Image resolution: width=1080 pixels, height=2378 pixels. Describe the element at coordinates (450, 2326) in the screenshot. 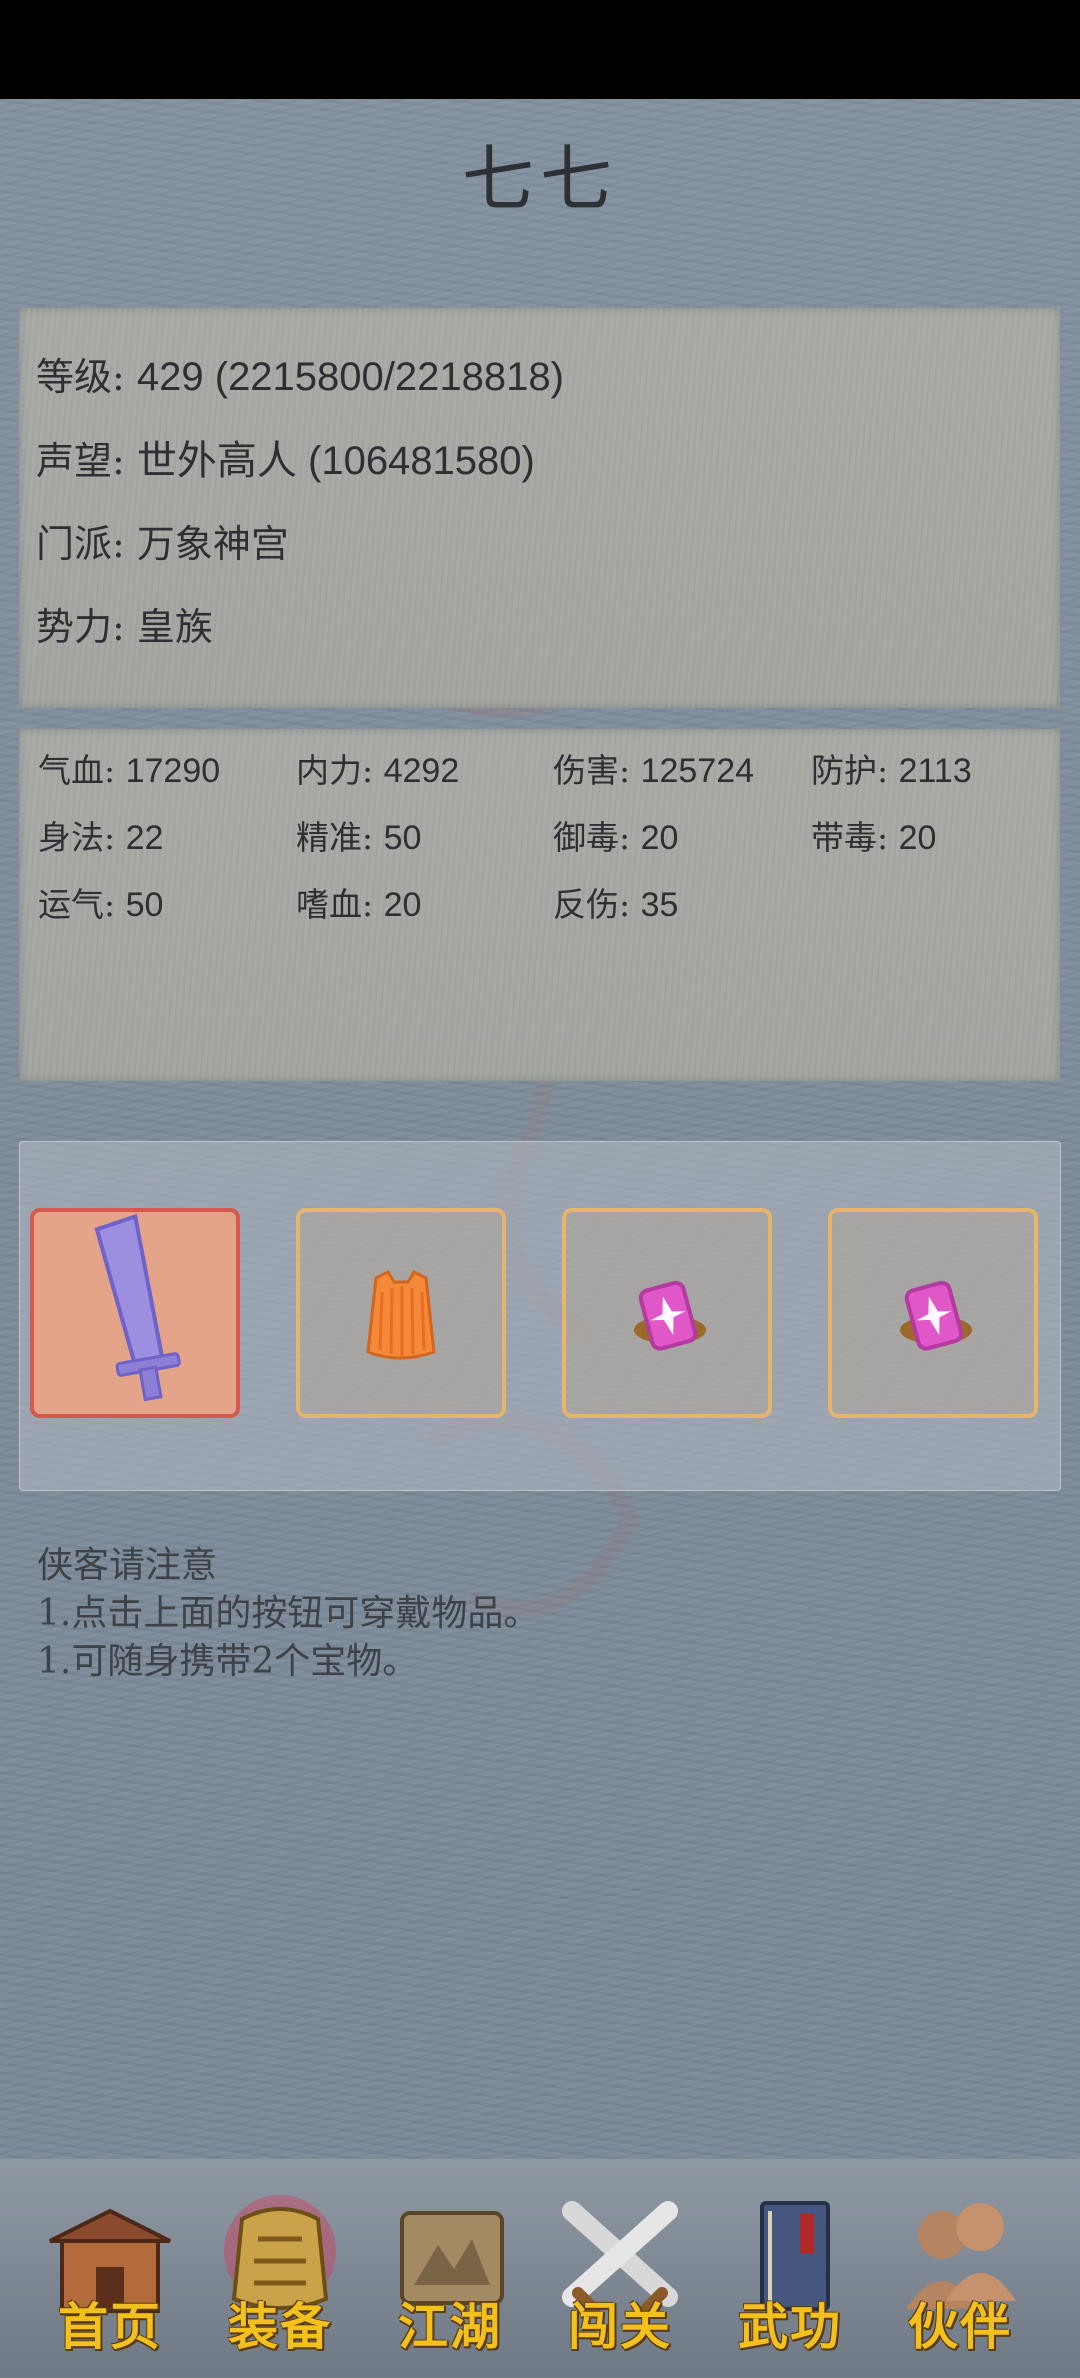

I see `nav-jianghu-label: 江湖` at that location.